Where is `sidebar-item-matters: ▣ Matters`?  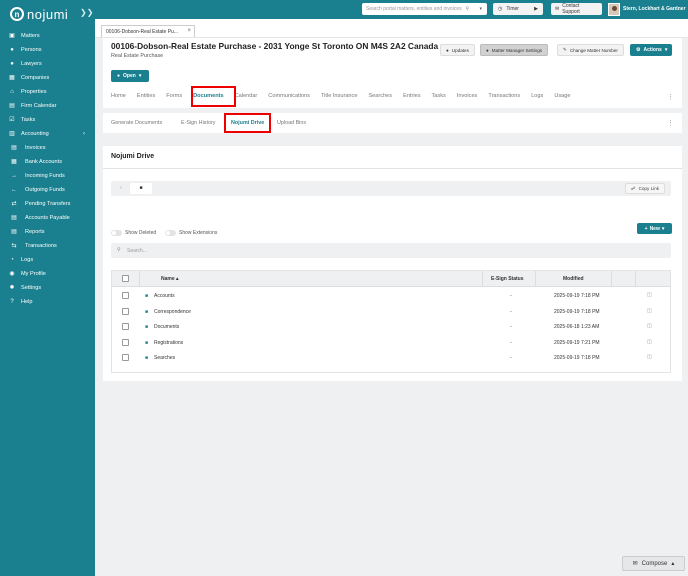
sidebar-item-matters: ▣ Matters is located at coordinates (47, 36).